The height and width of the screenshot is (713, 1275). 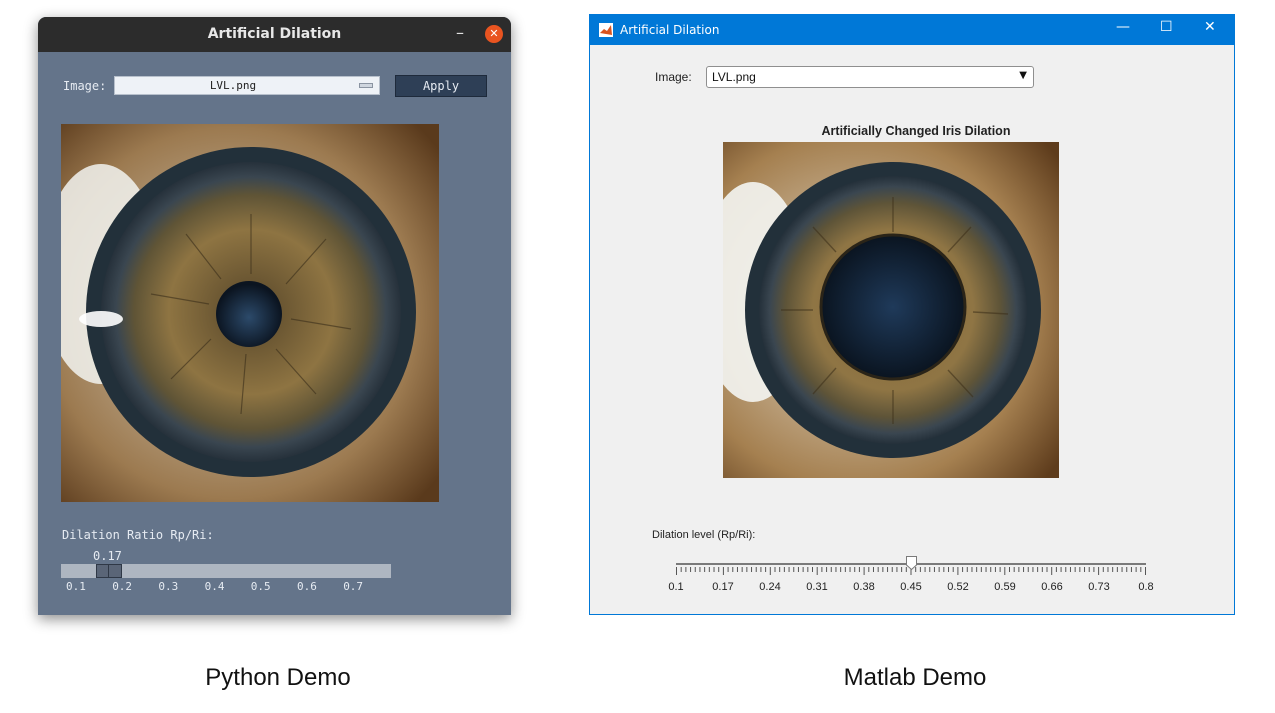 What do you see at coordinates (911, 587) in the screenshot?
I see `matlab-slider-tick-label: 0.45` at bounding box center [911, 587].